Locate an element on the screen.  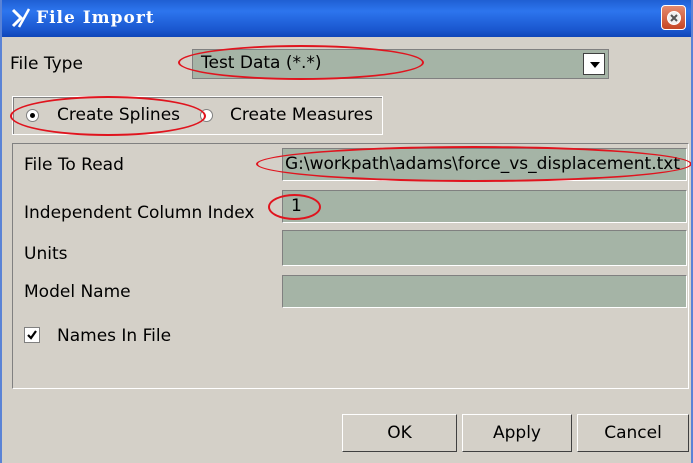
file-type-label: File Type is located at coordinates (46, 64).